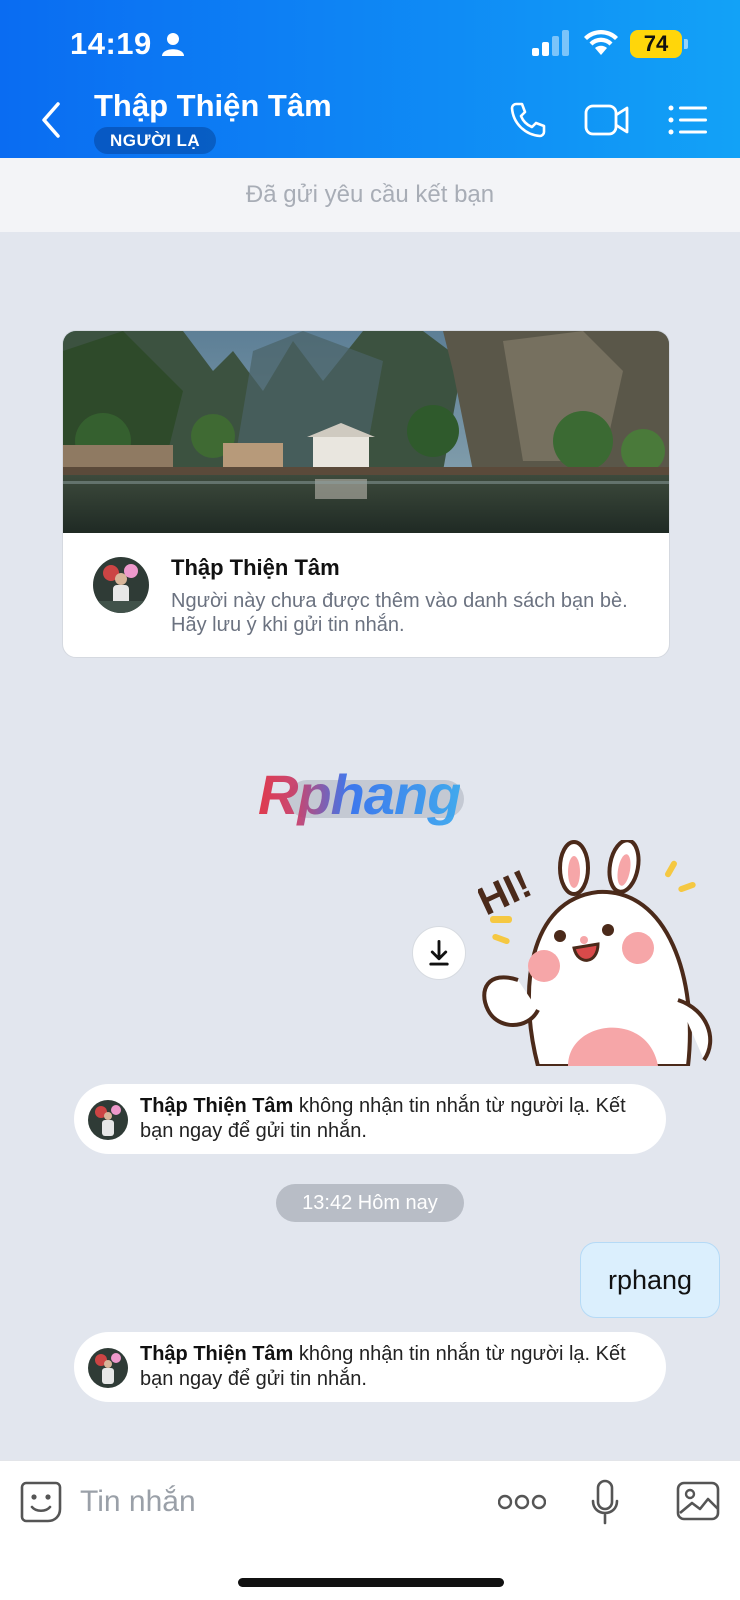 This screenshot has width=740, height=1600. I want to click on phone-call-button, so click(528, 120).